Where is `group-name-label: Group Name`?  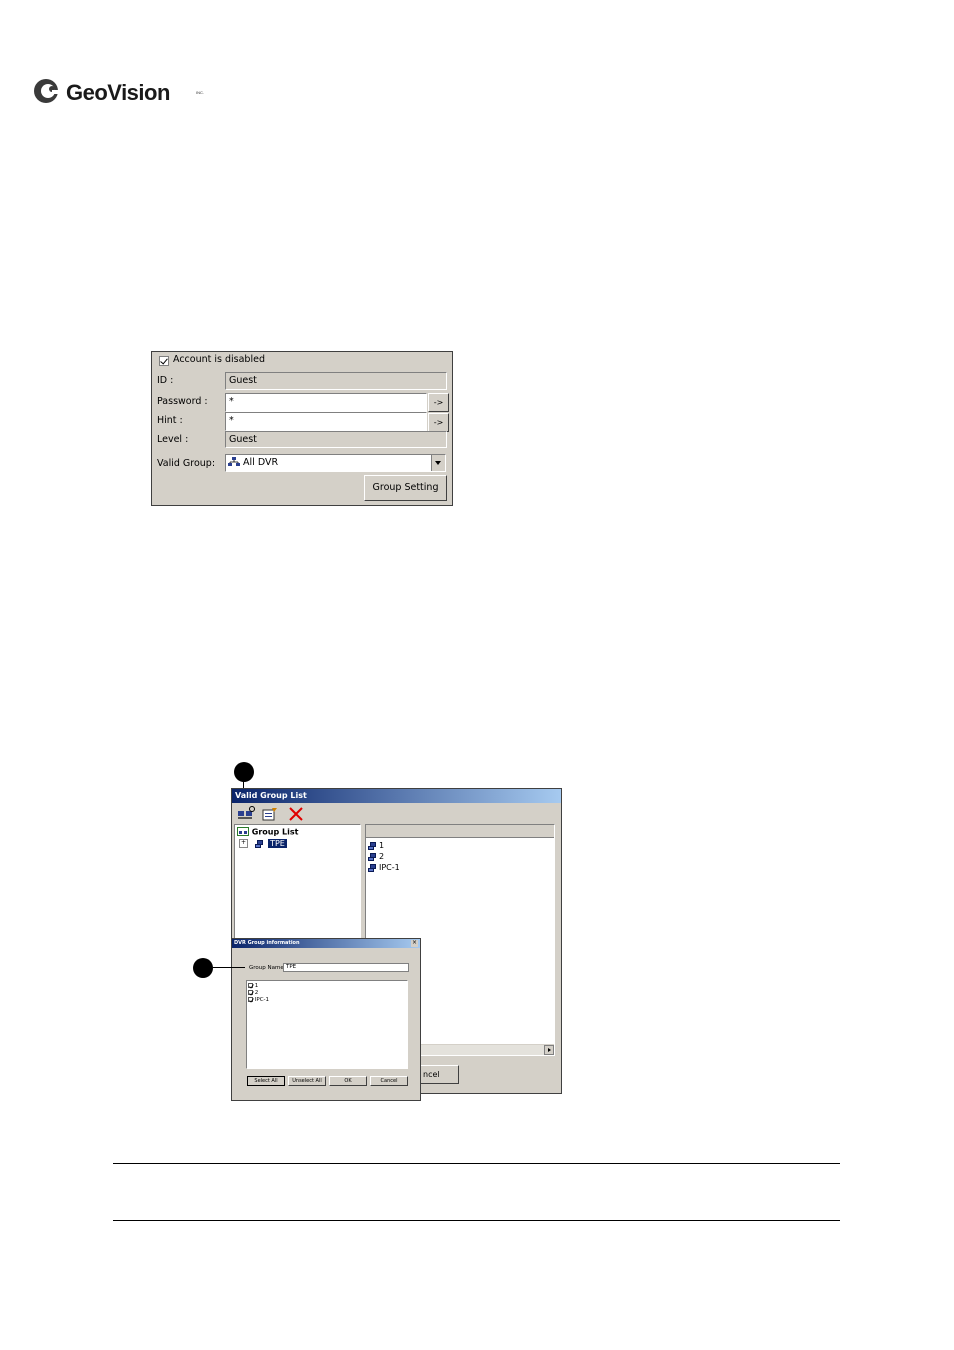
group-name-label: Group Name is located at coordinates (266, 968).